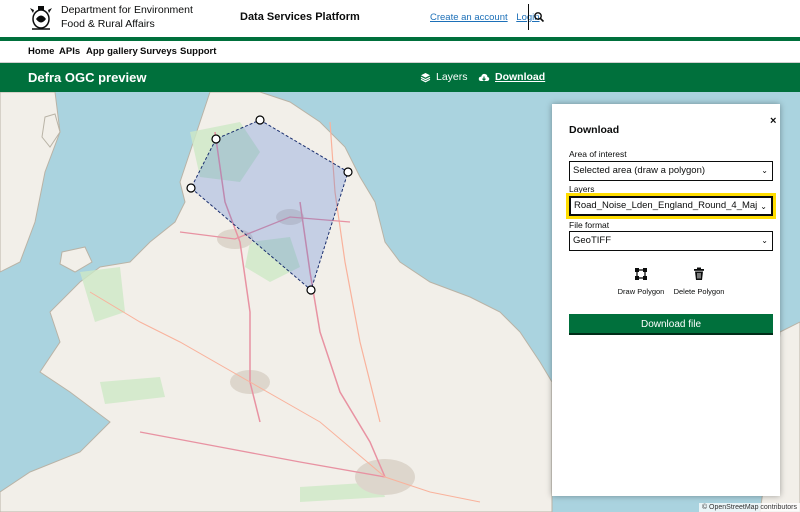 Image resolution: width=800 pixels, height=512 pixels. What do you see at coordinates (749, 507) in the screenshot?
I see `map-attribution: © OpenStreetMap contributors` at bounding box center [749, 507].